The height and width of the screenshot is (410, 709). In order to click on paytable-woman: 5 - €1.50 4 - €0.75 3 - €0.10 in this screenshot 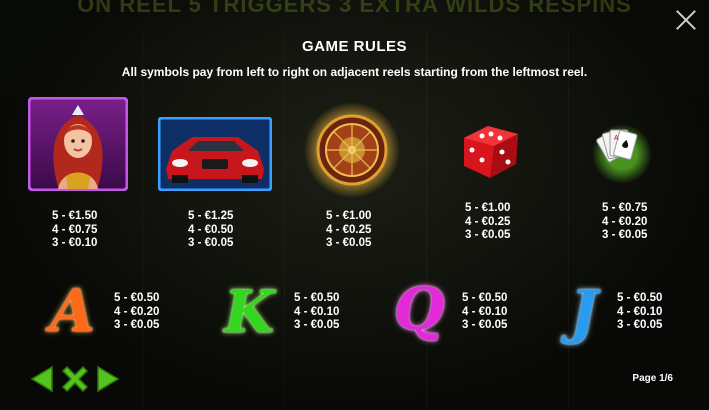, I will do `click(74, 230)`.